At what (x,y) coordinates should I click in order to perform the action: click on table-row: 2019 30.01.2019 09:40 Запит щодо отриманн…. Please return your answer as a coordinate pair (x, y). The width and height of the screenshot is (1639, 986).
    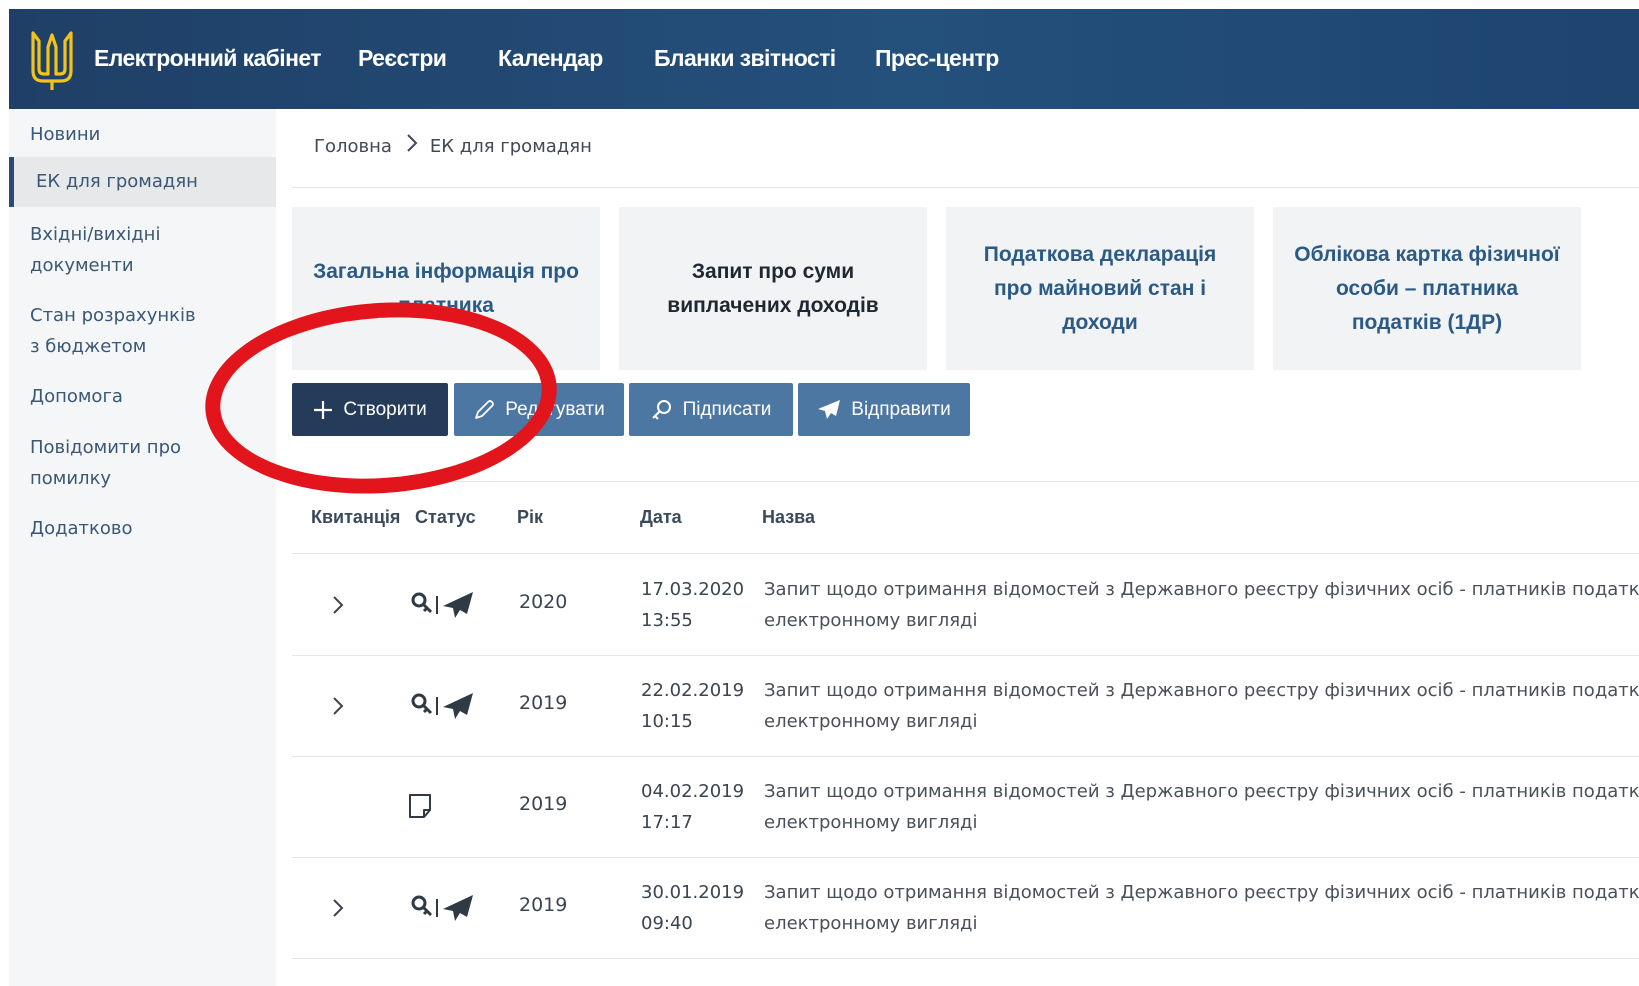
    Looking at the image, I should click on (965, 908).